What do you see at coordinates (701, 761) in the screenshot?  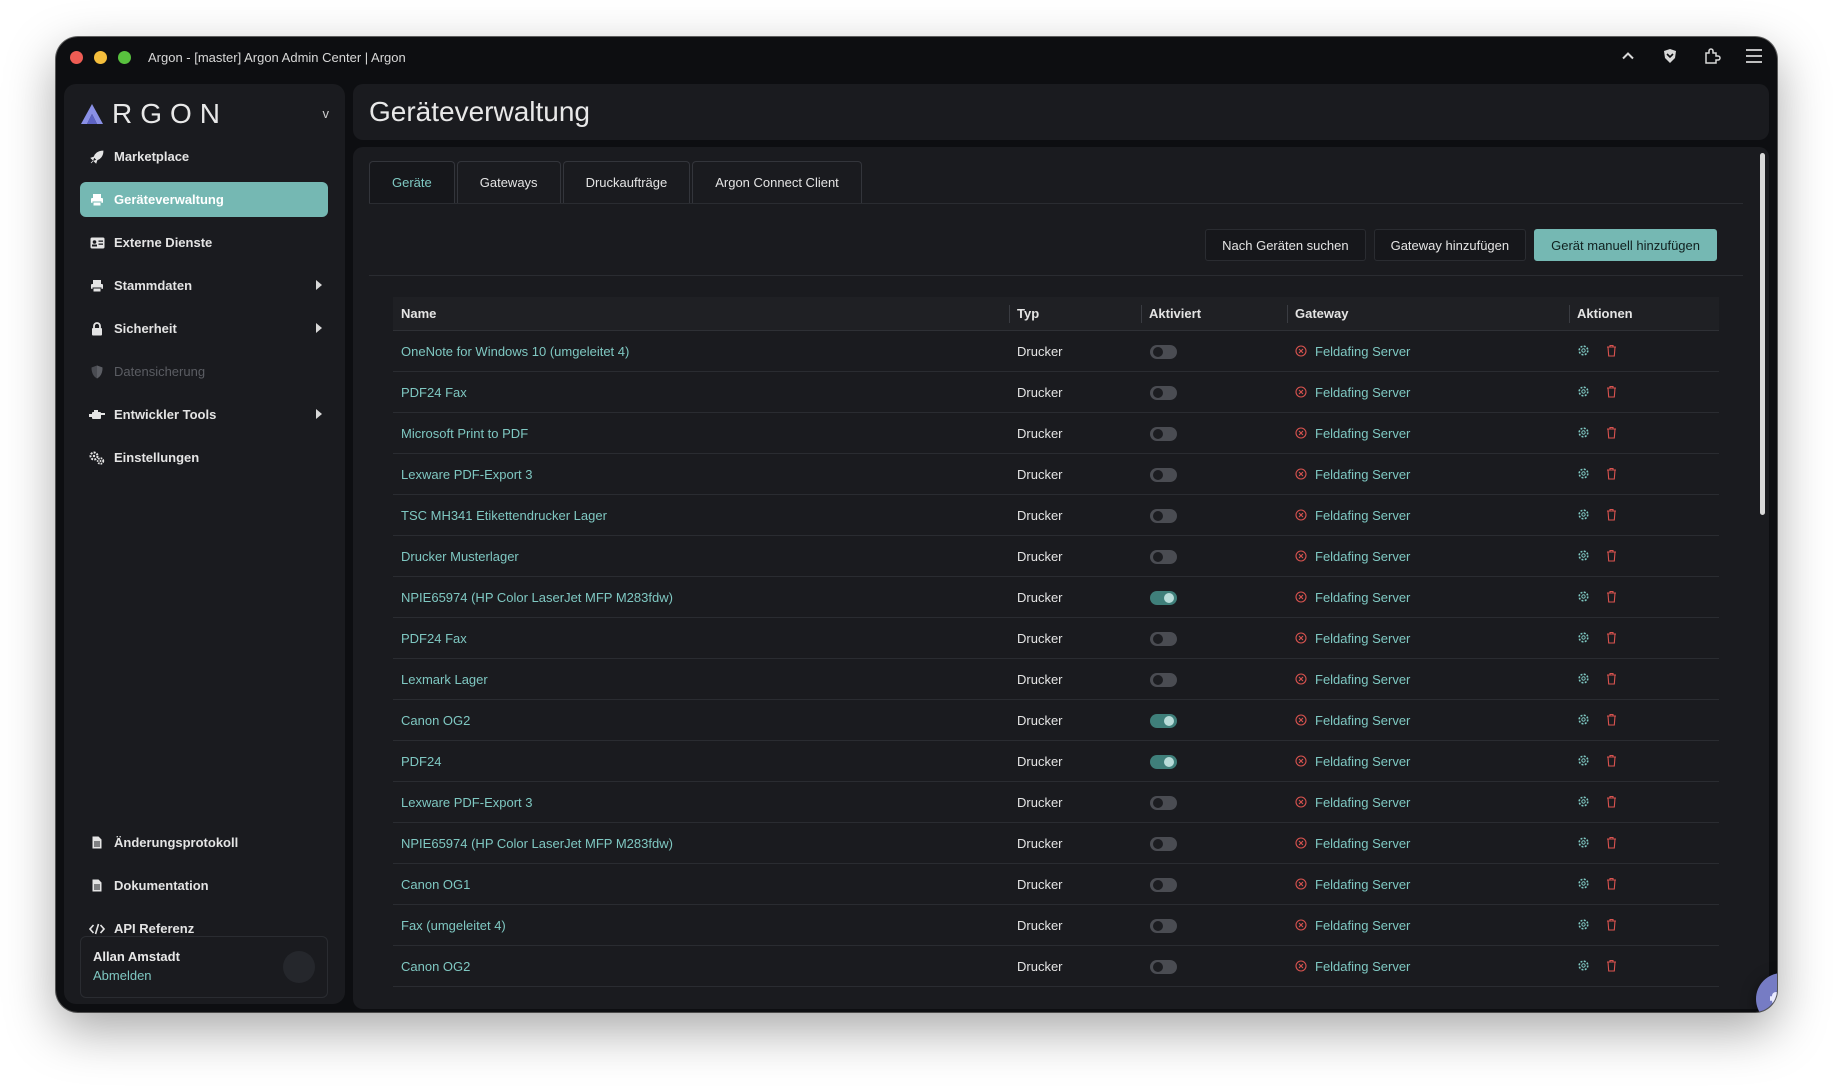 I see `device-name-link: PDF24` at bounding box center [701, 761].